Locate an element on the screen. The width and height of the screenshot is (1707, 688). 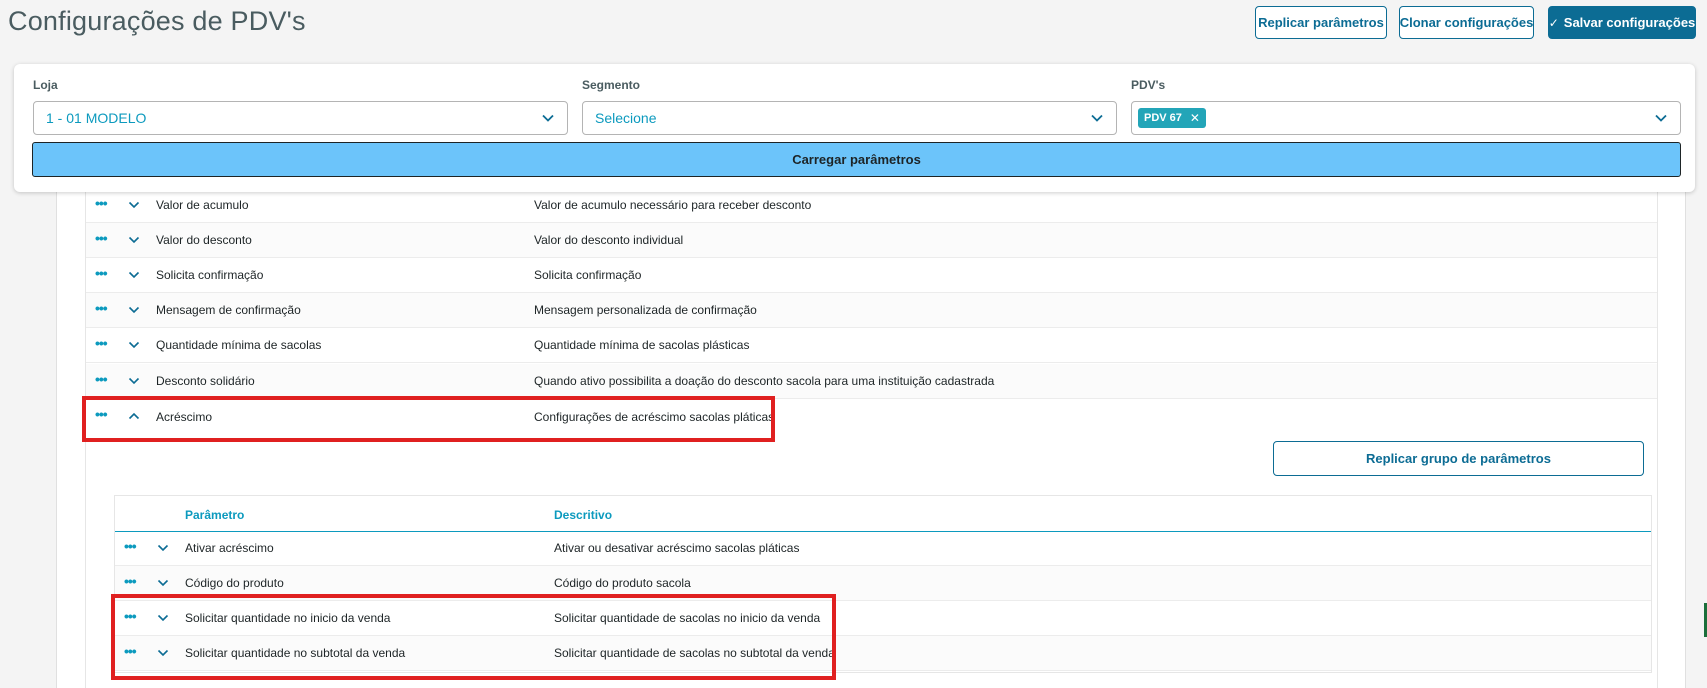
pdvs-label: PDV's is located at coordinates (1148, 85).